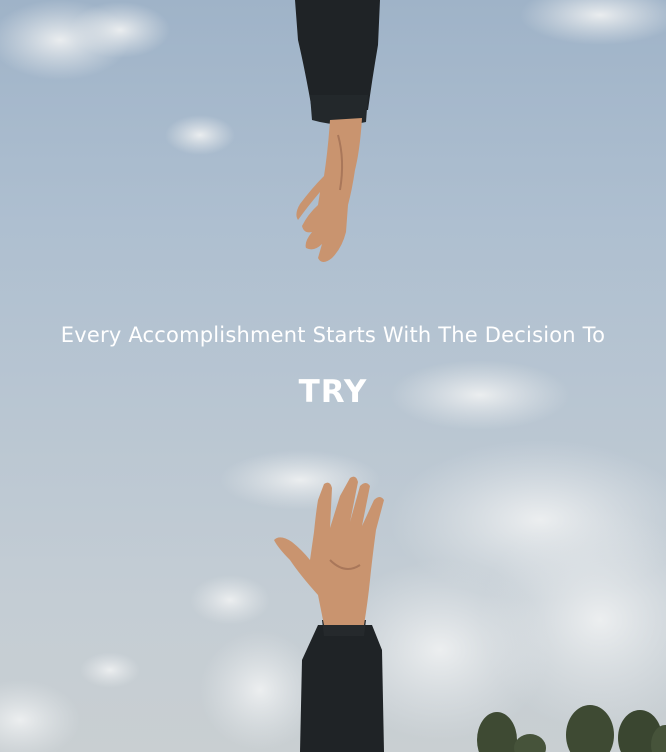 The width and height of the screenshot is (666, 752). Describe the element at coordinates (337, 131) in the screenshot. I see `top-arm-reaching-down` at that location.